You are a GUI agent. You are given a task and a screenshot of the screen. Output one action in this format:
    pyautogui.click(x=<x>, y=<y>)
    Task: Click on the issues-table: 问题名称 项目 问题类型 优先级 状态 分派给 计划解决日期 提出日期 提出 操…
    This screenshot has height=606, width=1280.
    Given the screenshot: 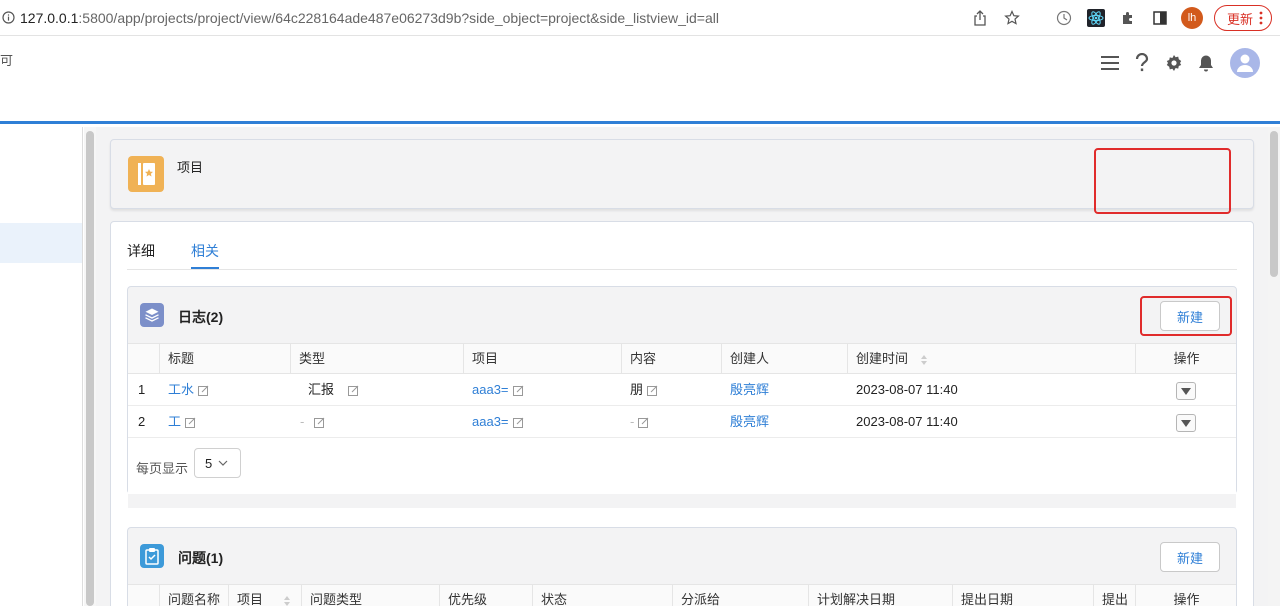 What is the action you would take?
    pyautogui.click(x=682, y=595)
    